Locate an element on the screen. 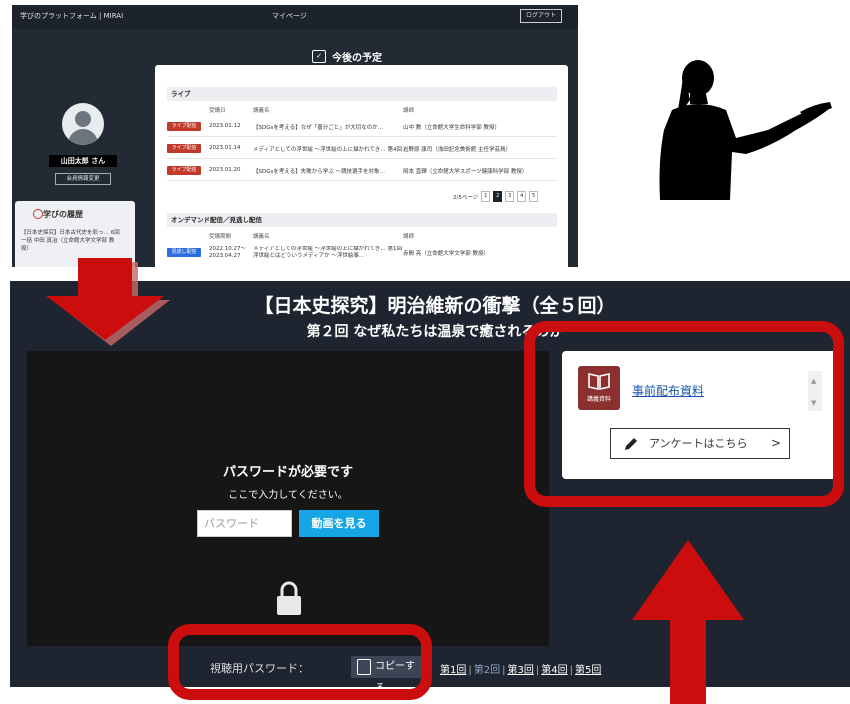  arrow-down is located at coordinates (105, 299).